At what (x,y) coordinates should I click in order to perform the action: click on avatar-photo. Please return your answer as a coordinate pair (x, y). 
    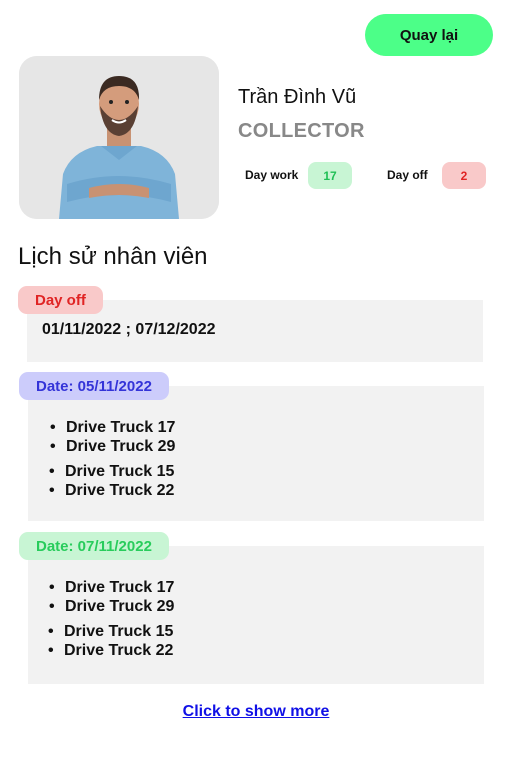
    Looking at the image, I should click on (119, 137).